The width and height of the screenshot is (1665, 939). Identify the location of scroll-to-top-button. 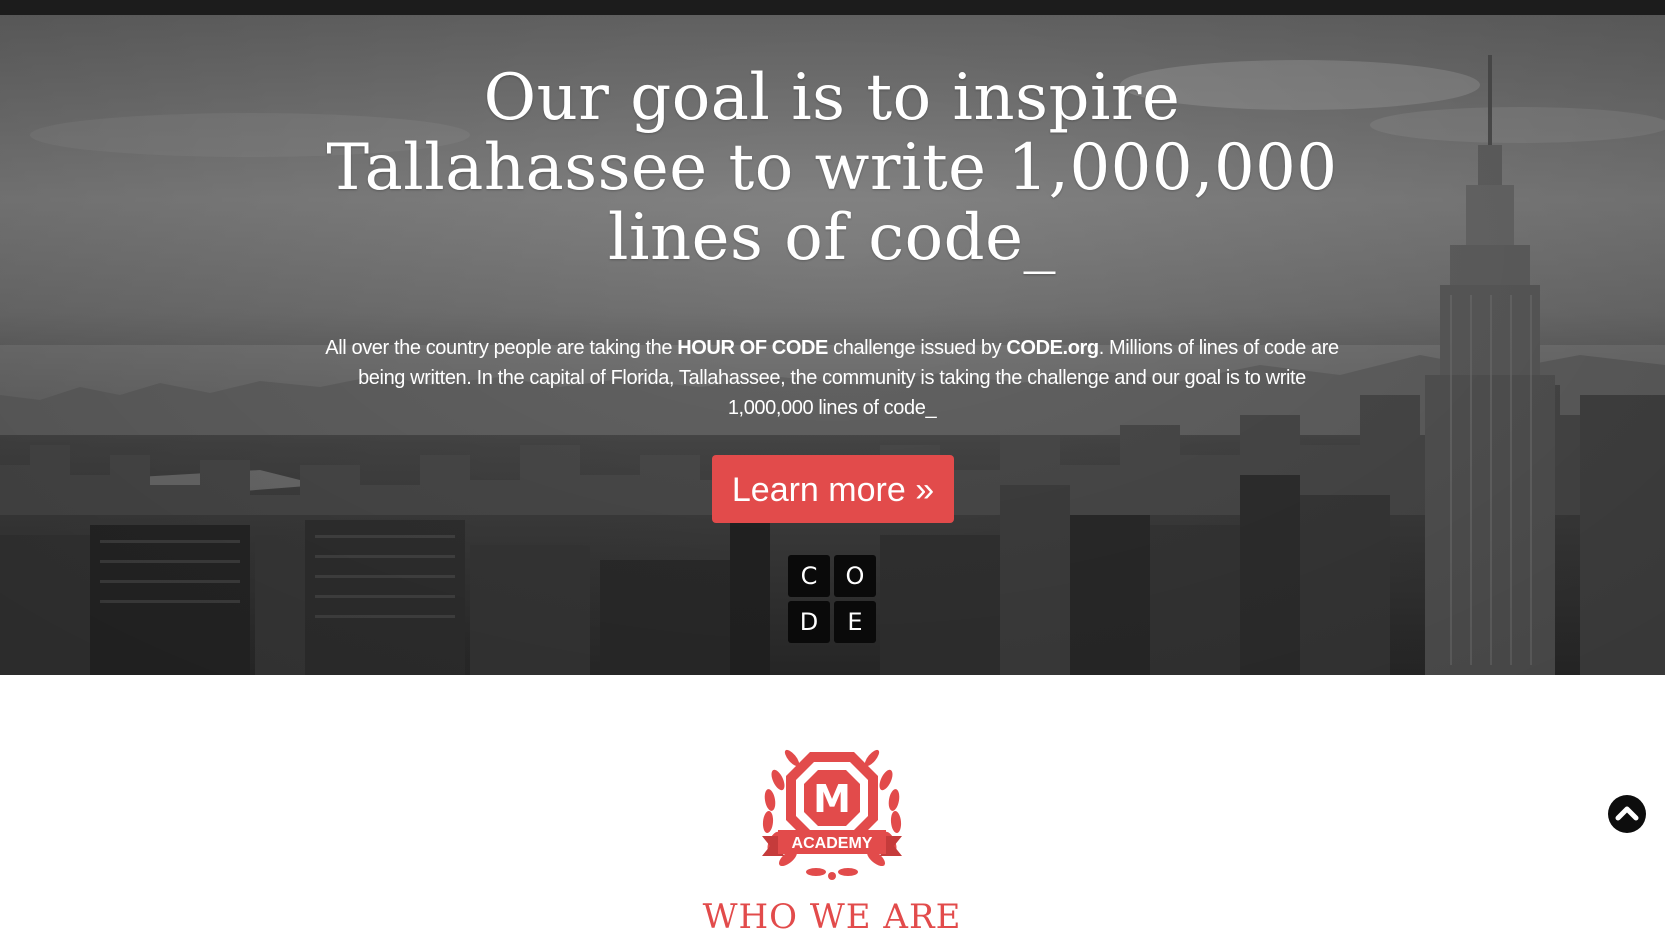
(1627, 814).